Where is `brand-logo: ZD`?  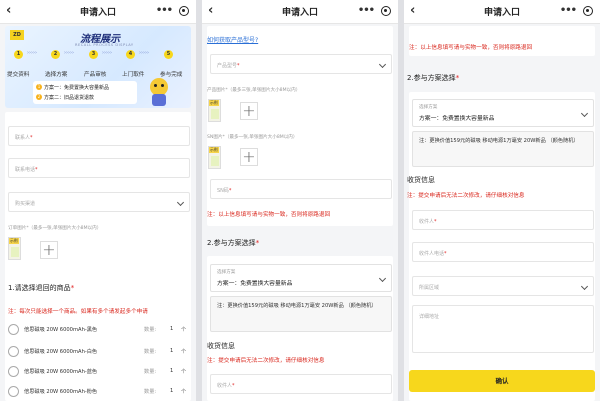 brand-logo: ZD is located at coordinates (17, 35).